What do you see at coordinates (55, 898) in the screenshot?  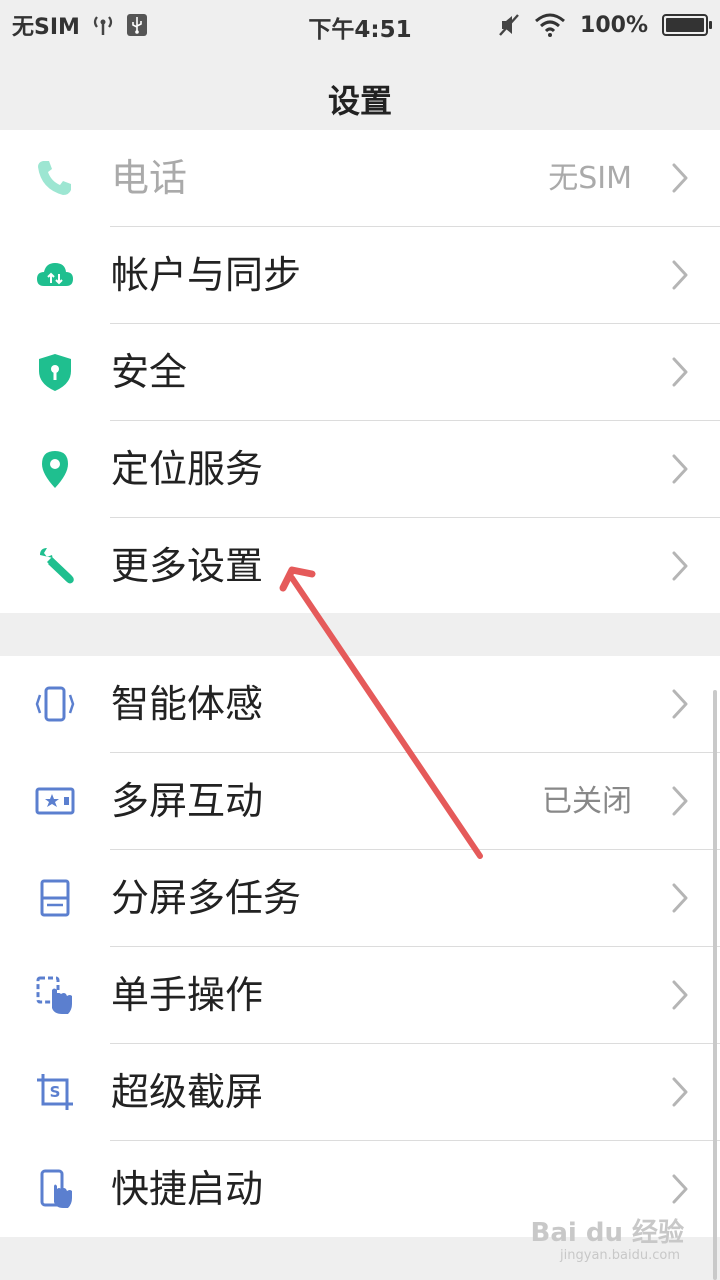 I see `split-screen-icon` at bounding box center [55, 898].